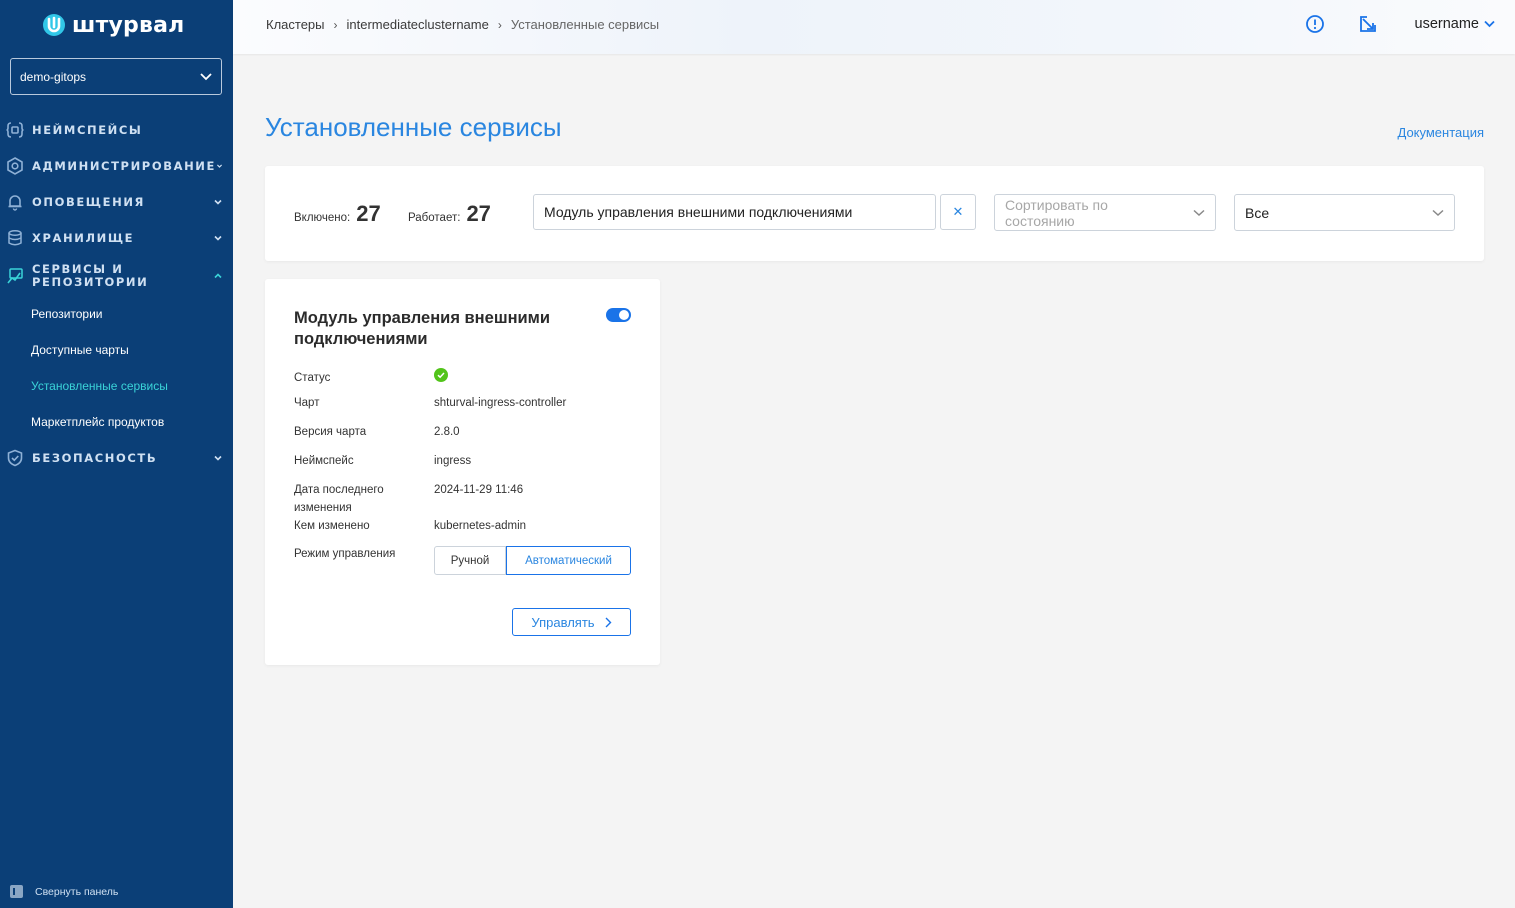  Describe the element at coordinates (568, 560) in the screenshot. I see `mode-automatic-button: Автоматический` at that location.